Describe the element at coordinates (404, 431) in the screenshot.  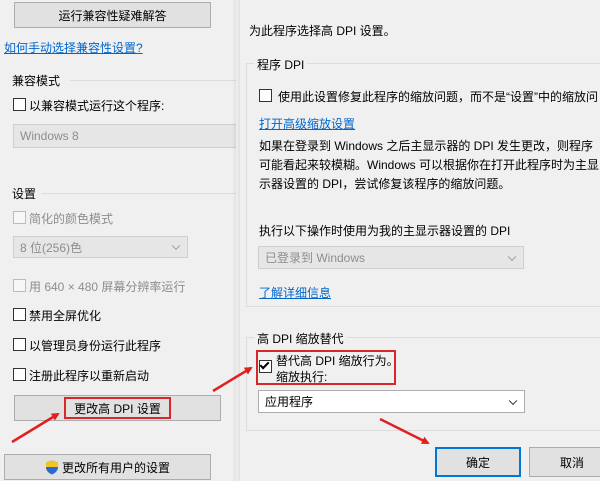
I see `arrow-to-ok-icon` at that location.